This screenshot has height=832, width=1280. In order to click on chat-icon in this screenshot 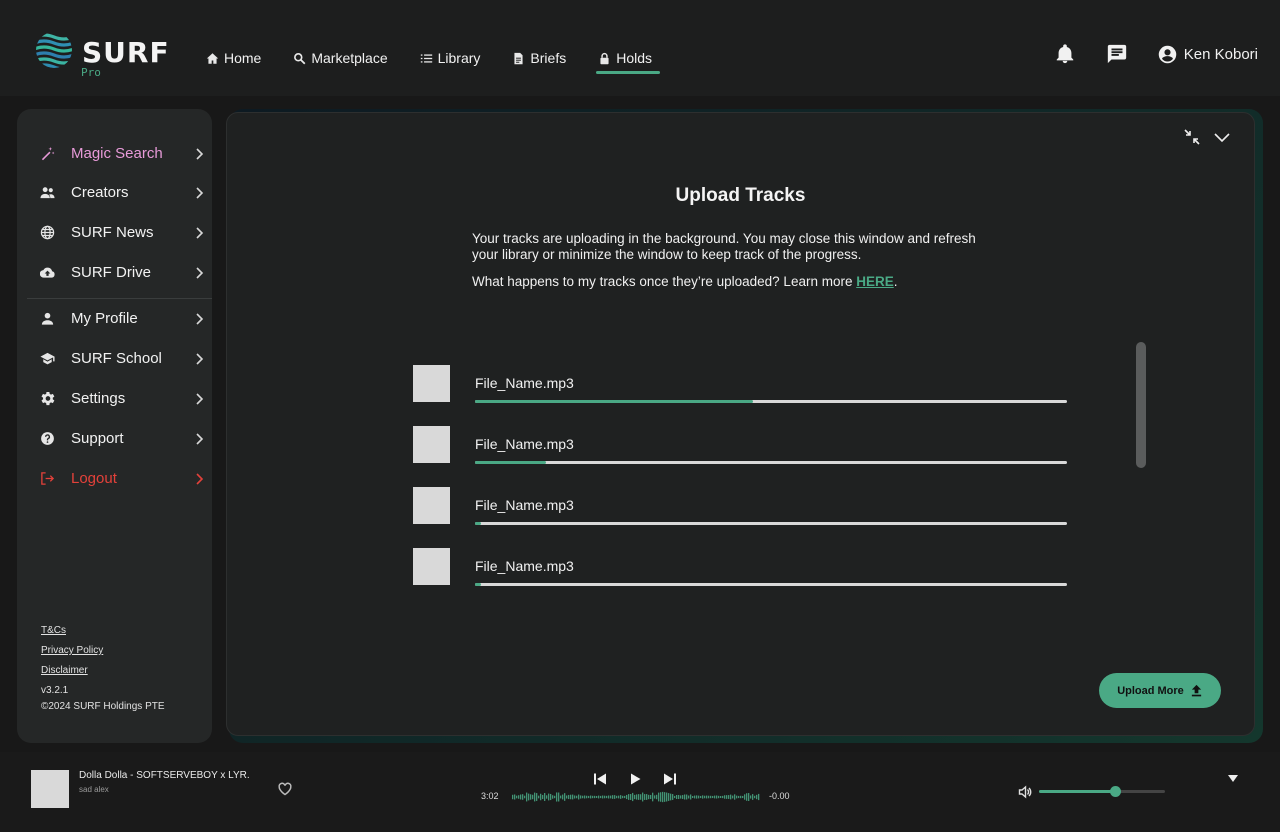, I will do `click(1116, 54)`.